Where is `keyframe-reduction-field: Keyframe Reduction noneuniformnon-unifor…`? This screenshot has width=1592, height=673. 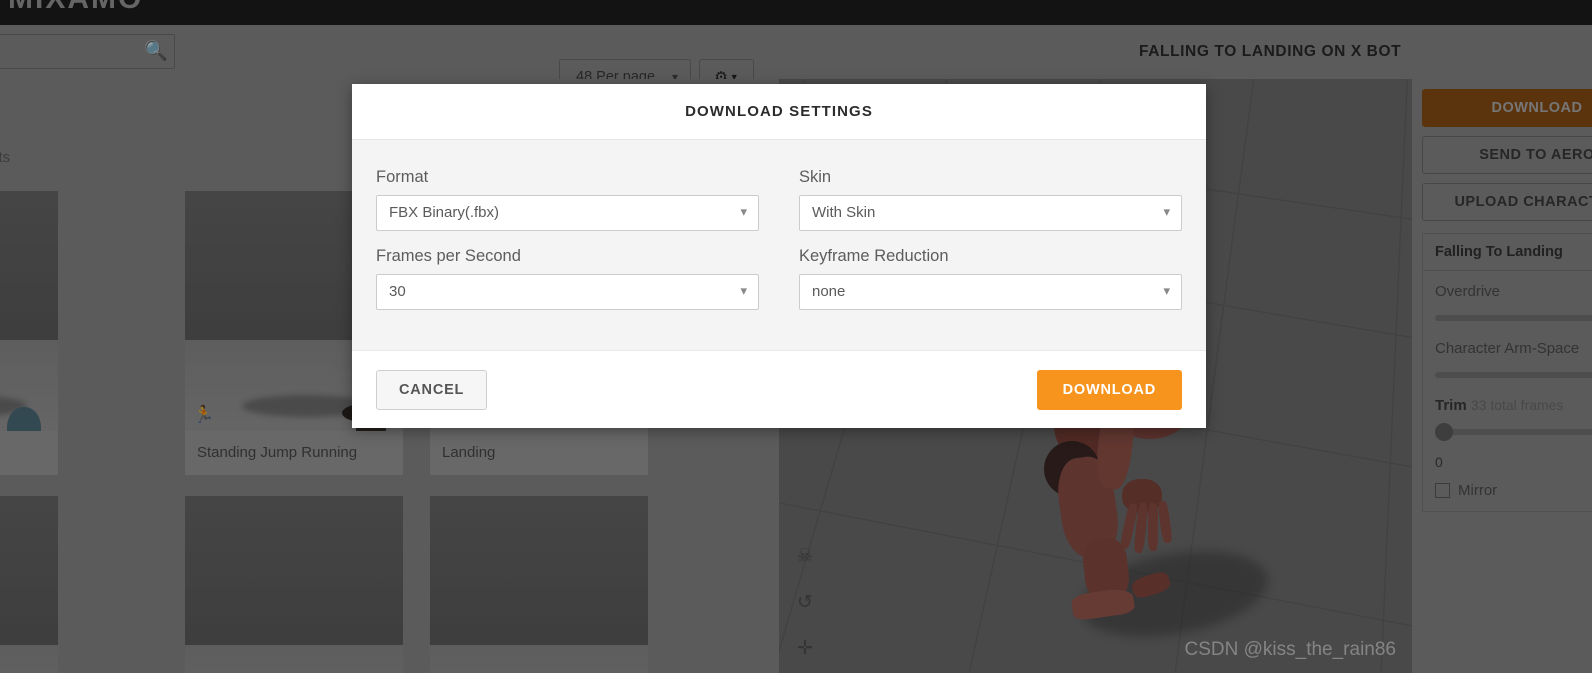
keyframe-reduction-field: Keyframe Reduction noneuniformnon-unifor… is located at coordinates (990, 278).